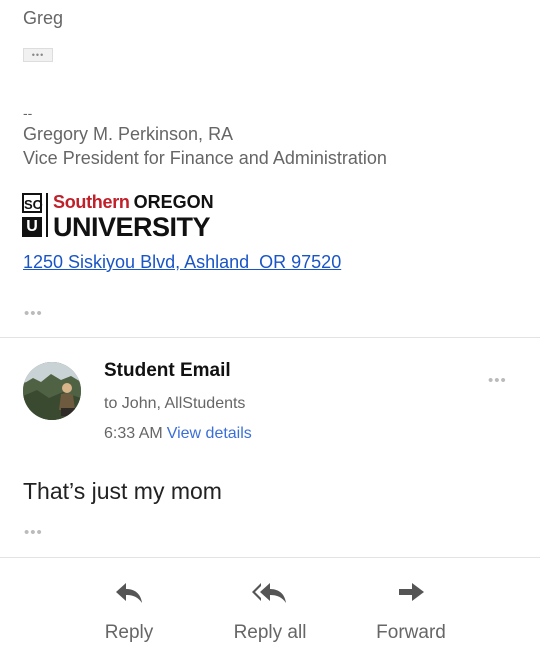  What do you see at coordinates (32, 203) in the screenshot?
I see `logo-so-mark: SO` at bounding box center [32, 203].